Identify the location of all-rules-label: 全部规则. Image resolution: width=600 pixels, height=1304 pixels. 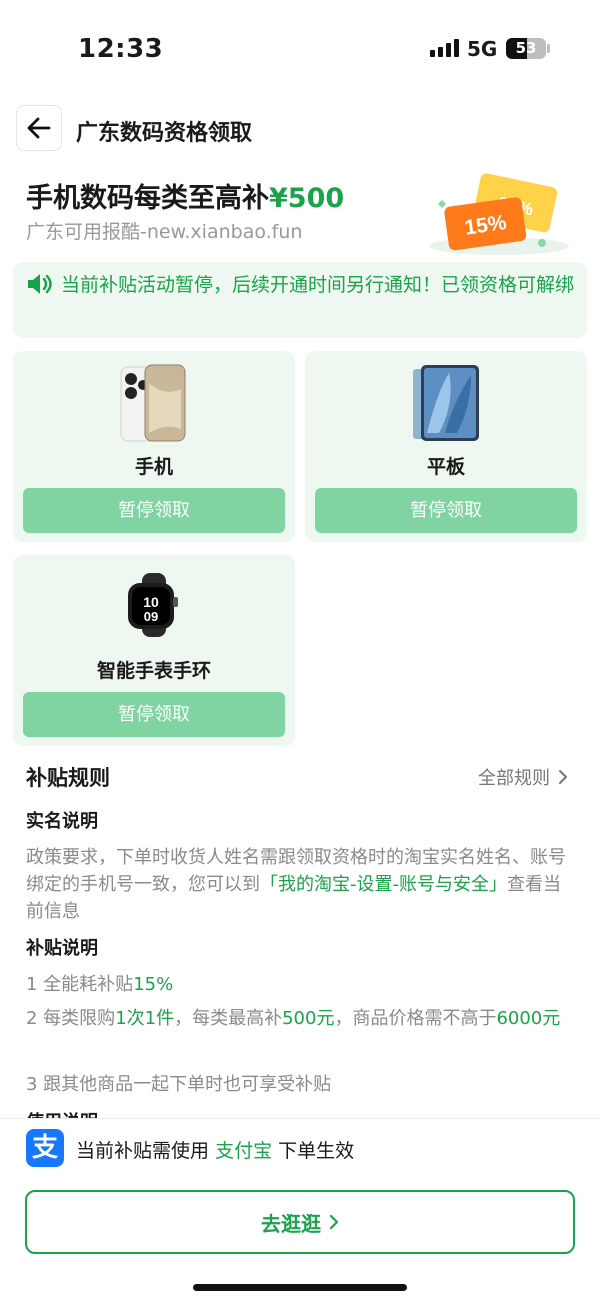
(514, 778).